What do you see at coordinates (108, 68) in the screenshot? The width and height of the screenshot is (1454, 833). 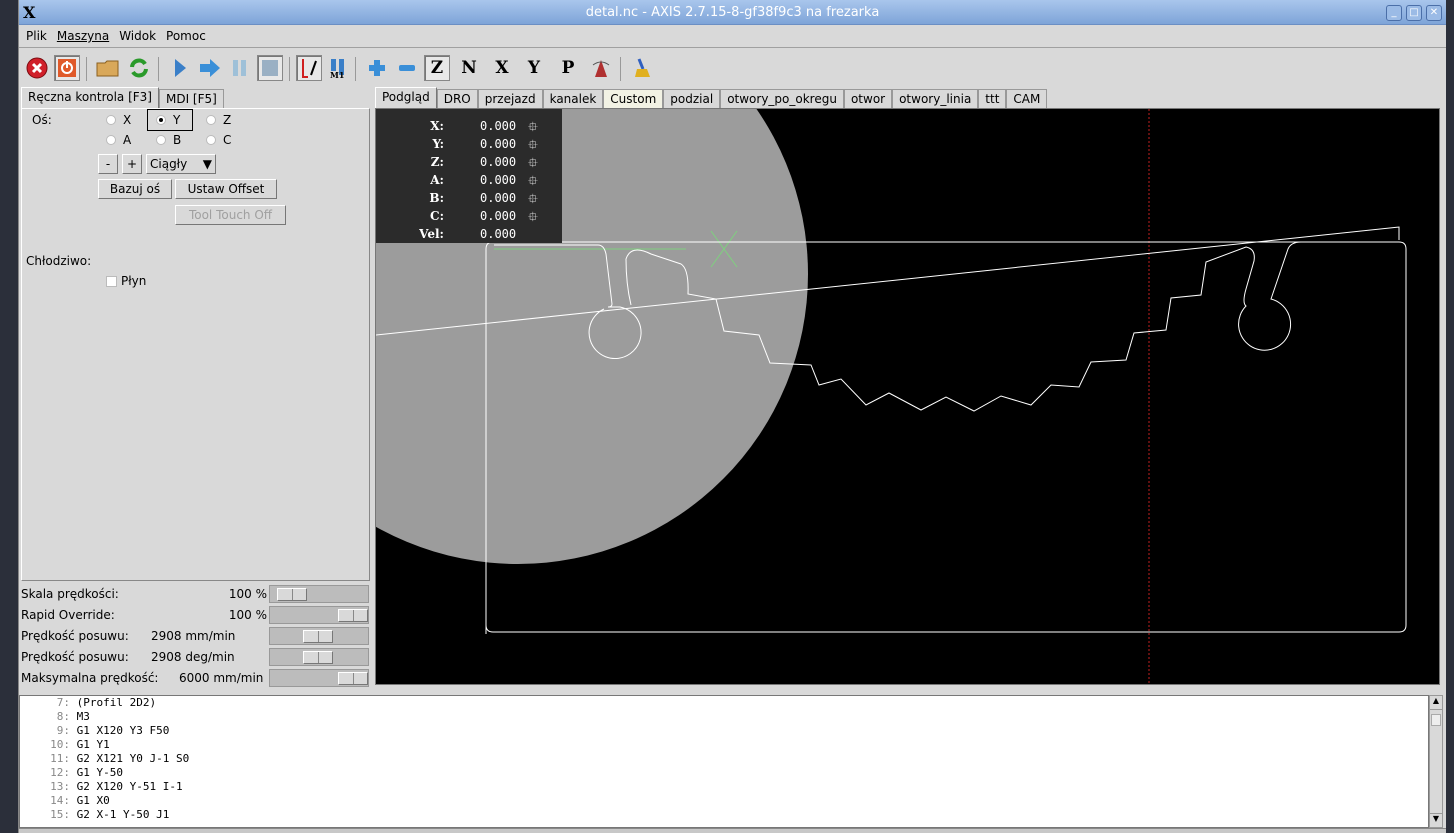 I see `open-folder-icon` at bounding box center [108, 68].